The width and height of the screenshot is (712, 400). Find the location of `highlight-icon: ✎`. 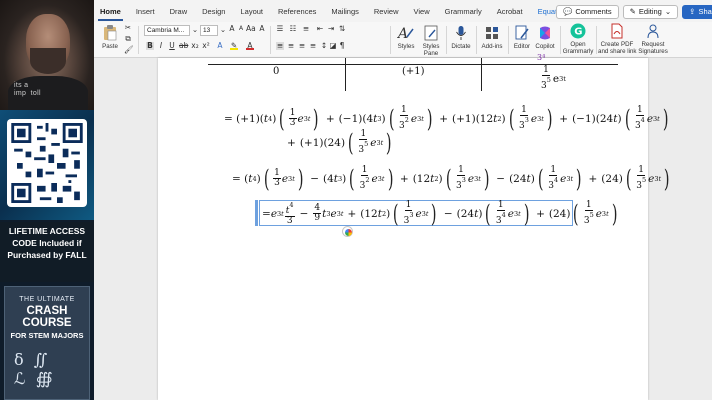

highlight-icon: ✎ is located at coordinates (234, 46).